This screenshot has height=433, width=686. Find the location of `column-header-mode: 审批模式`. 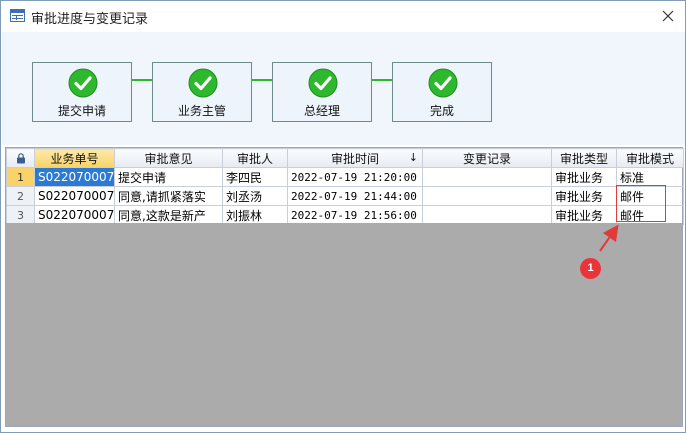

column-header-mode: 审批模式 is located at coordinates (650, 158).